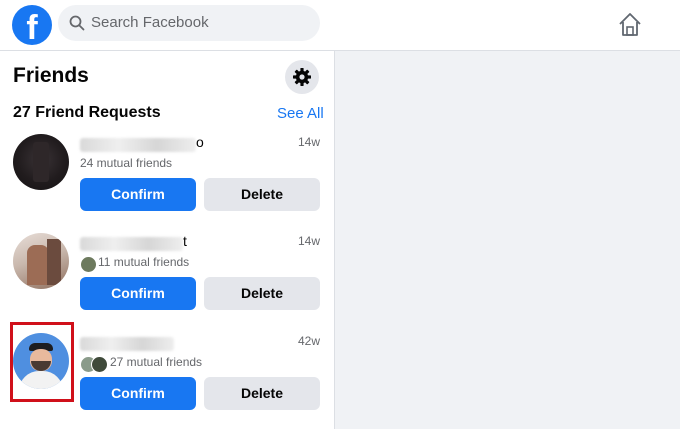 The height and width of the screenshot is (429, 680). What do you see at coordinates (51, 75) in the screenshot?
I see `page-title: Friends` at bounding box center [51, 75].